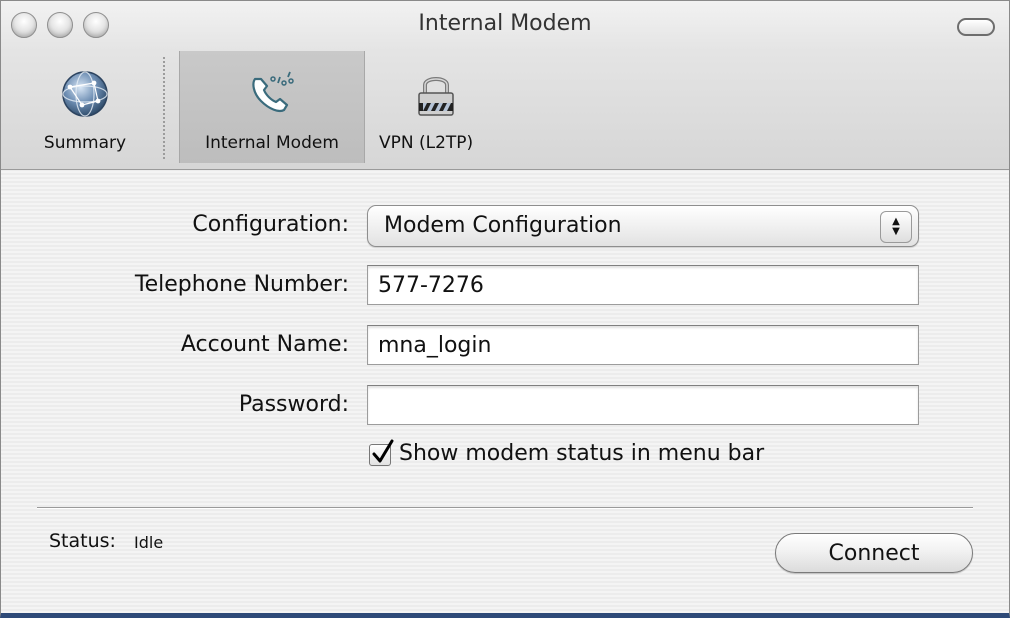 The height and width of the screenshot is (618, 1010). I want to click on status-value: Idle, so click(149, 542).